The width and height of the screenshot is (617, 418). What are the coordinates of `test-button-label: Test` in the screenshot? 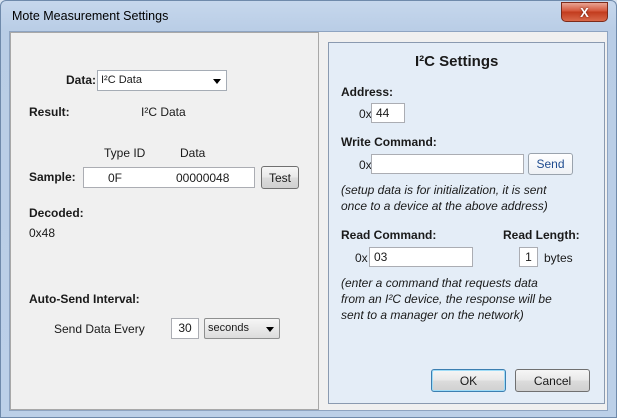 It's located at (279, 177).